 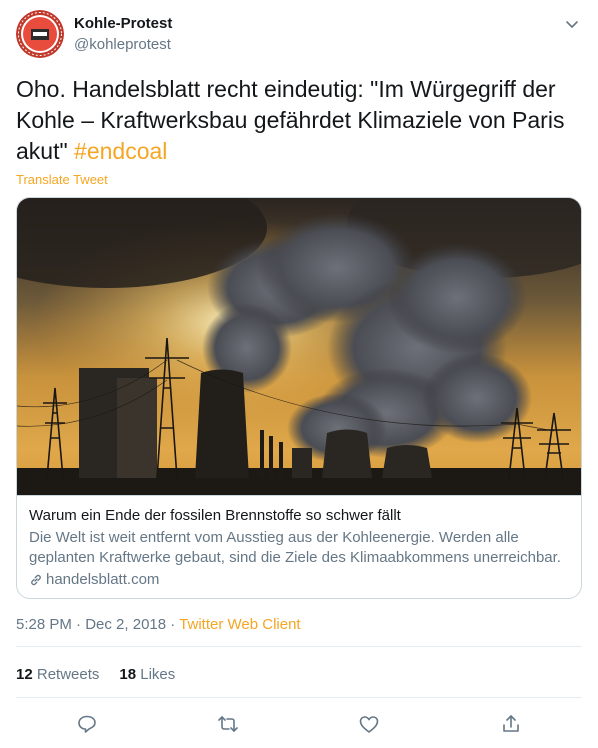 What do you see at coordinates (87, 724) in the screenshot?
I see `reply-icon` at bounding box center [87, 724].